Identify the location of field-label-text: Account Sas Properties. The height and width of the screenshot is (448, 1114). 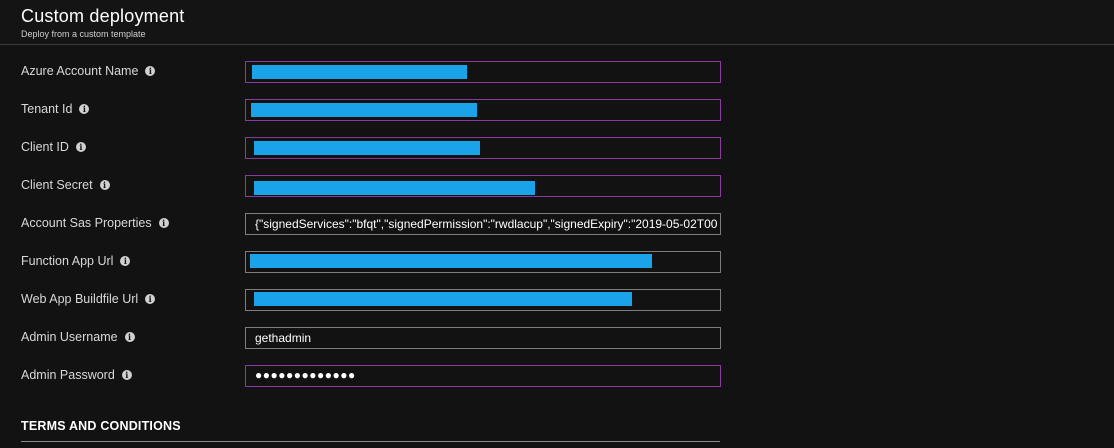
(86, 223).